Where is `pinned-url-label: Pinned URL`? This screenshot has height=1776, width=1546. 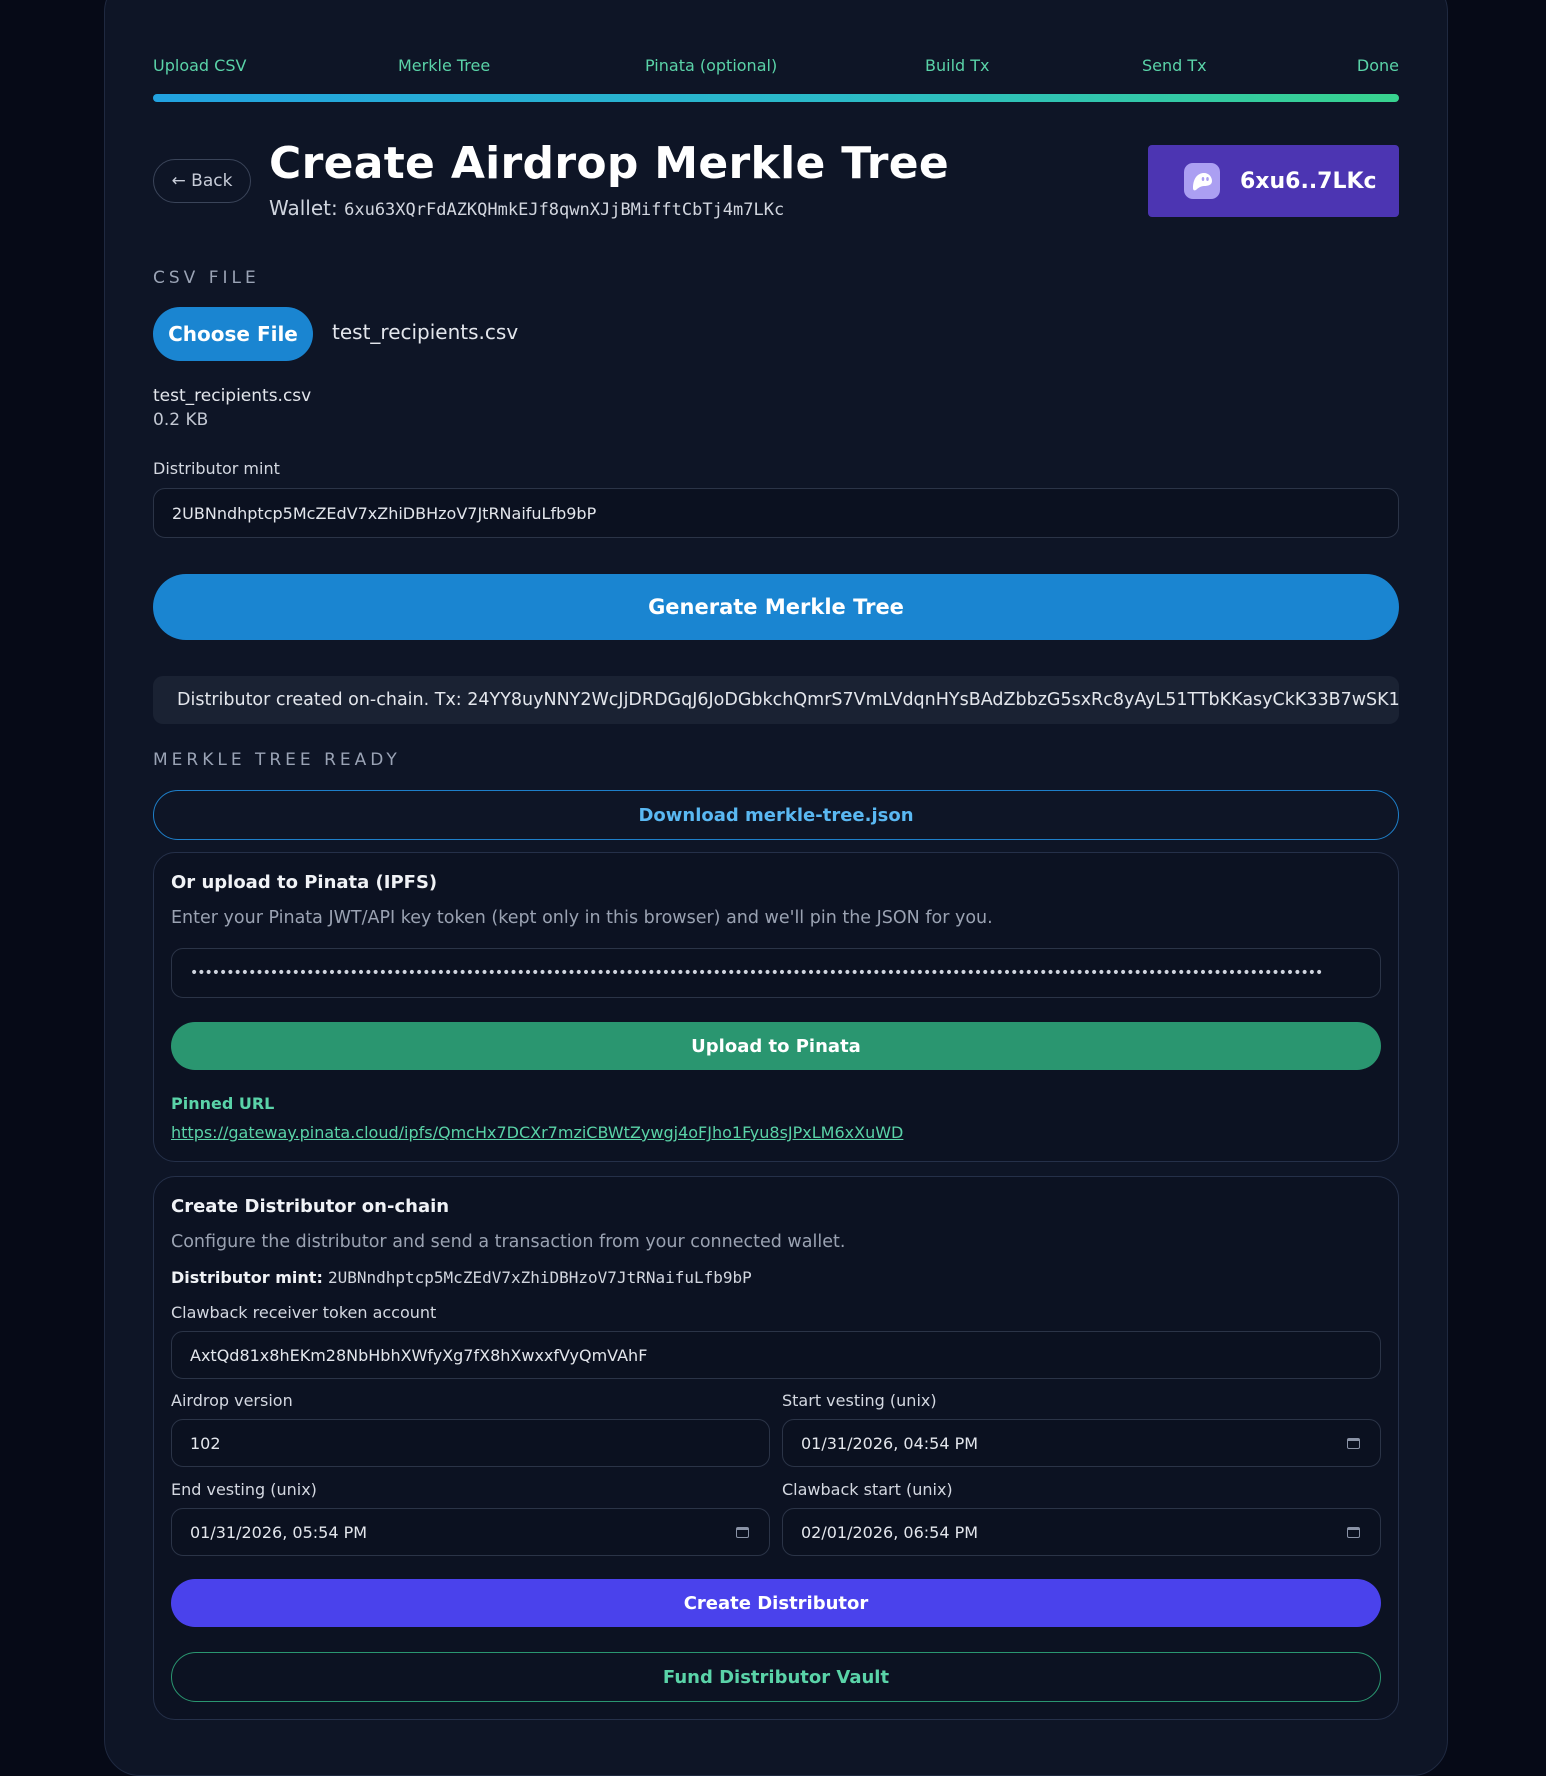
pinned-url-label: Pinned URL is located at coordinates (223, 1103).